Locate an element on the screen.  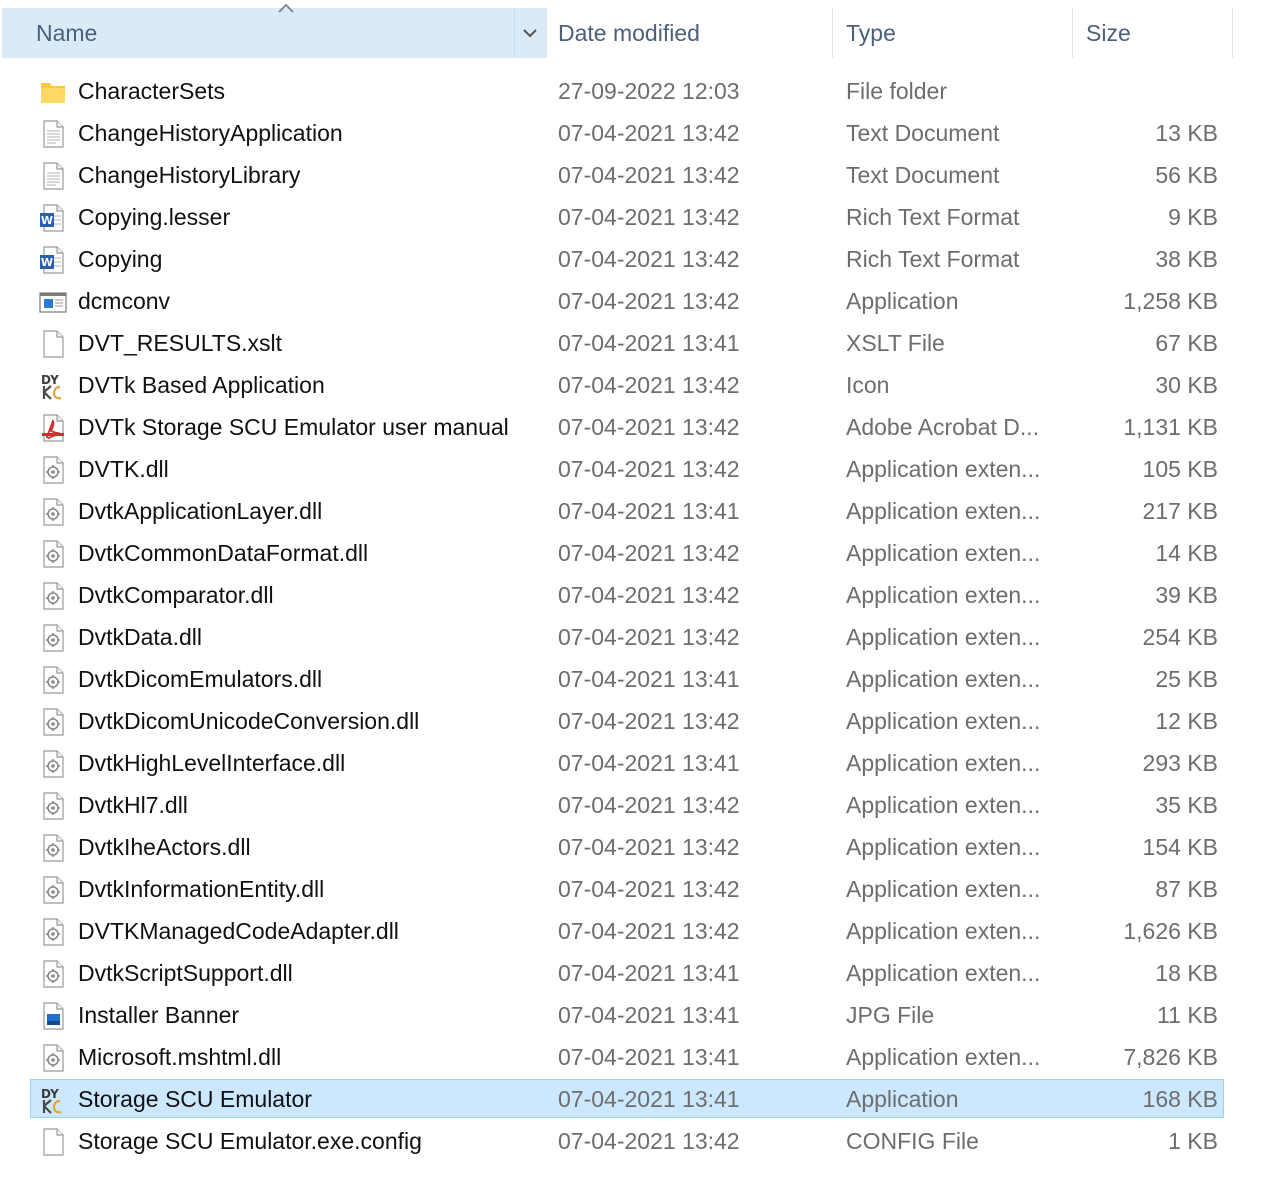
file-name: DvtkCommonDataFormat.dll is located at coordinates (223, 553).